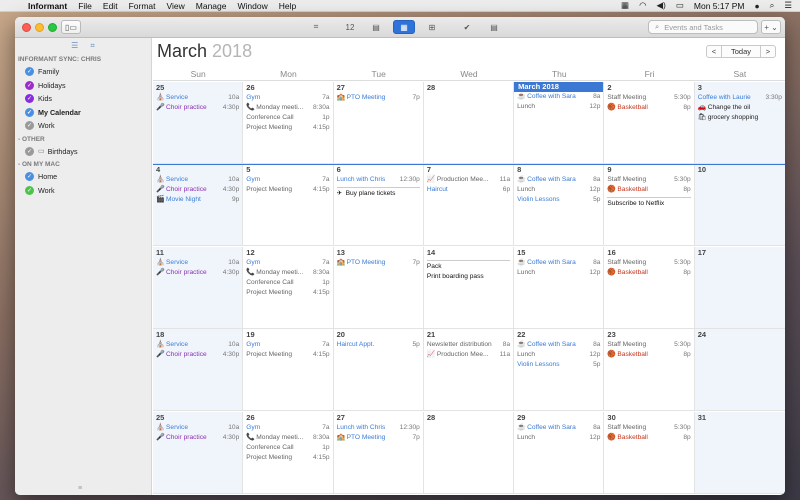 This screenshot has height=500, width=800. I want to click on calendar-event: 🎬 Movie Night 9p, so click(197, 200).